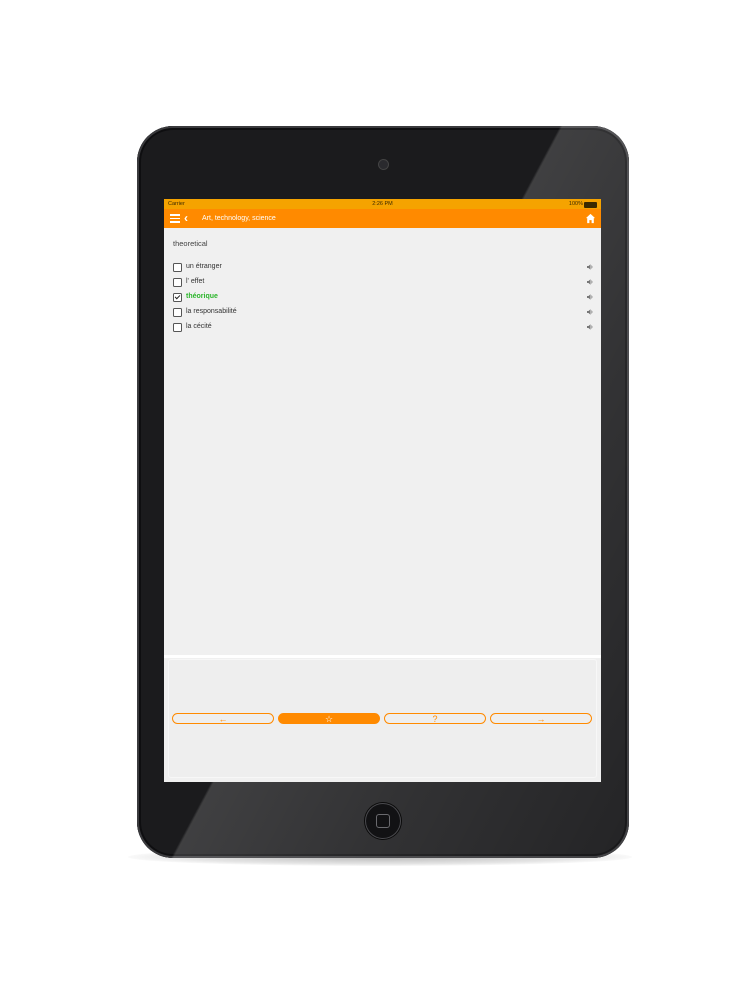 This screenshot has width=750, height=1000. What do you see at coordinates (575, 204) in the screenshot?
I see `battery-percent: 100%` at bounding box center [575, 204].